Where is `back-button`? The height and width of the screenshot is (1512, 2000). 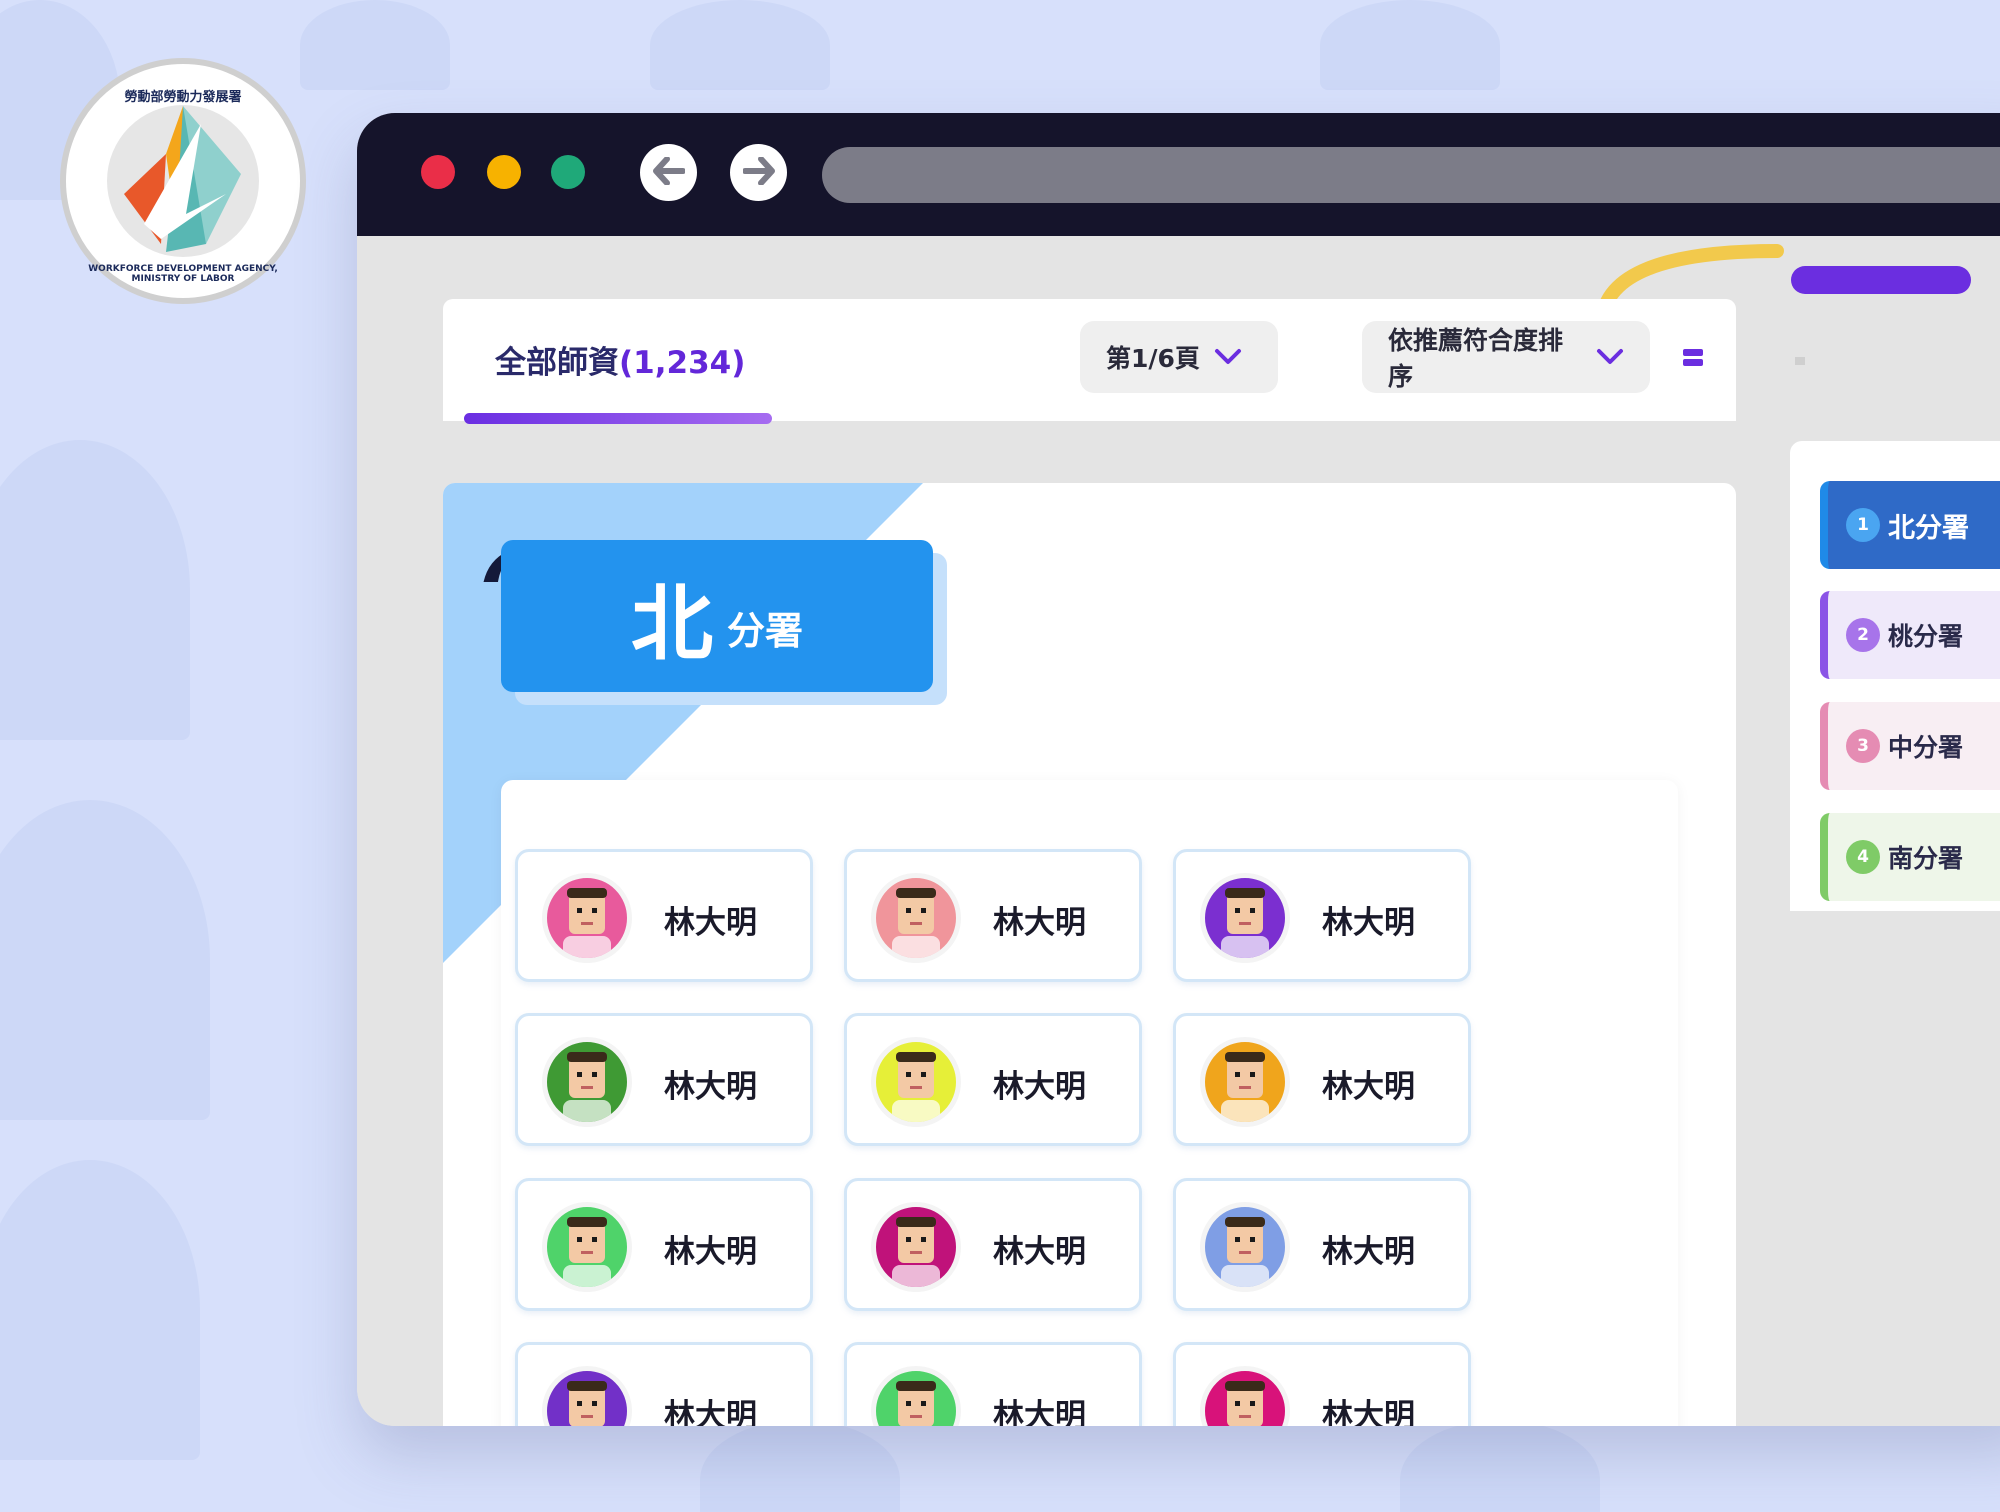
back-button is located at coordinates (668, 172).